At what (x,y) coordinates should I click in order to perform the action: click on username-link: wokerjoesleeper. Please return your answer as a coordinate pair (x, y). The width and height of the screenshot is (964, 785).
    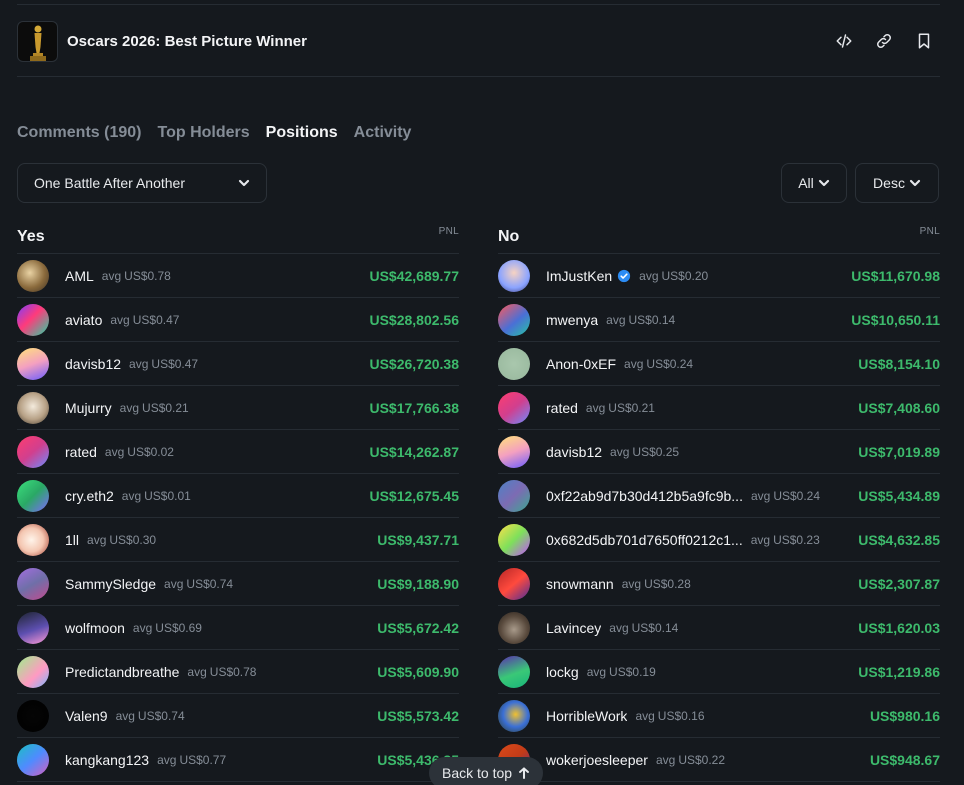
    Looking at the image, I should click on (597, 760).